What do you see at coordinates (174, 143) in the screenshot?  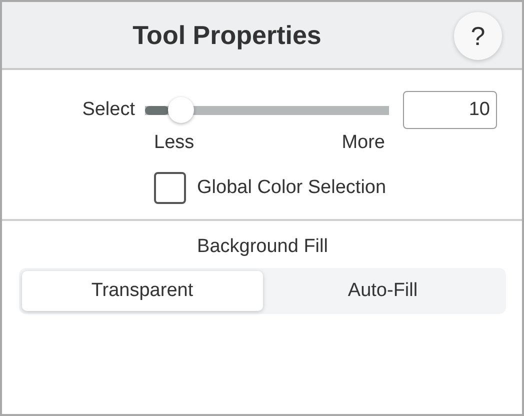 I see `min-label: Less` at bounding box center [174, 143].